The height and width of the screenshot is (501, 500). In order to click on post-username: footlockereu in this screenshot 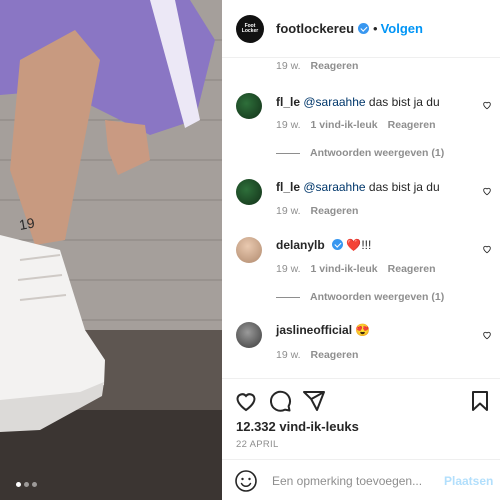, I will do `click(315, 28)`.